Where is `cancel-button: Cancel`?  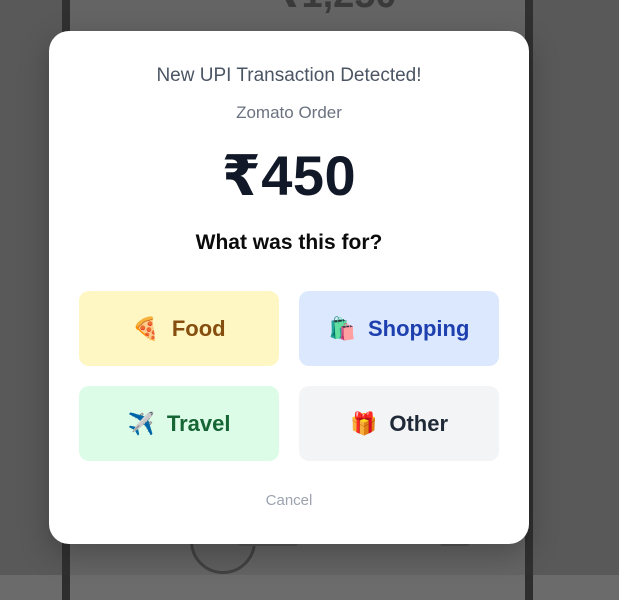
cancel-button: Cancel is located at coordinates (289, 500).